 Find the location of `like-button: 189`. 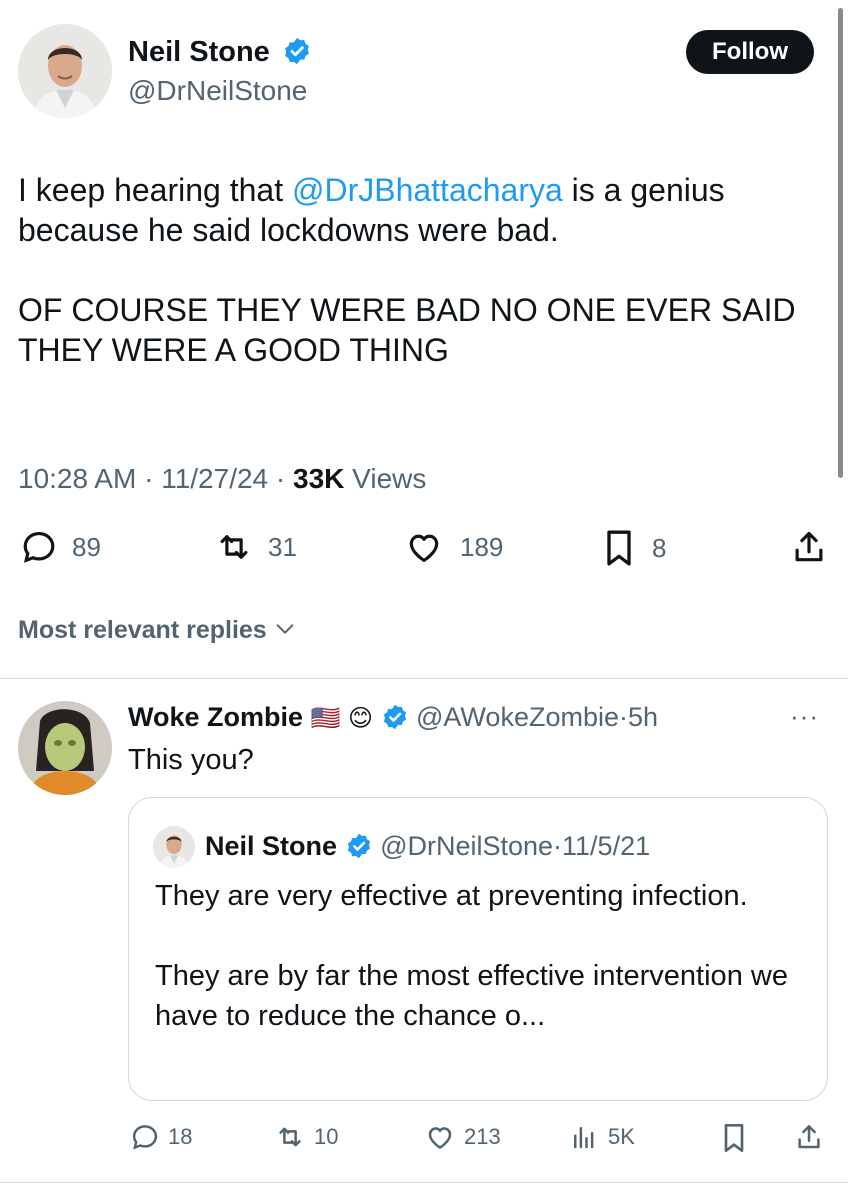

like-button: 189 is located at coordinates (453, 547).